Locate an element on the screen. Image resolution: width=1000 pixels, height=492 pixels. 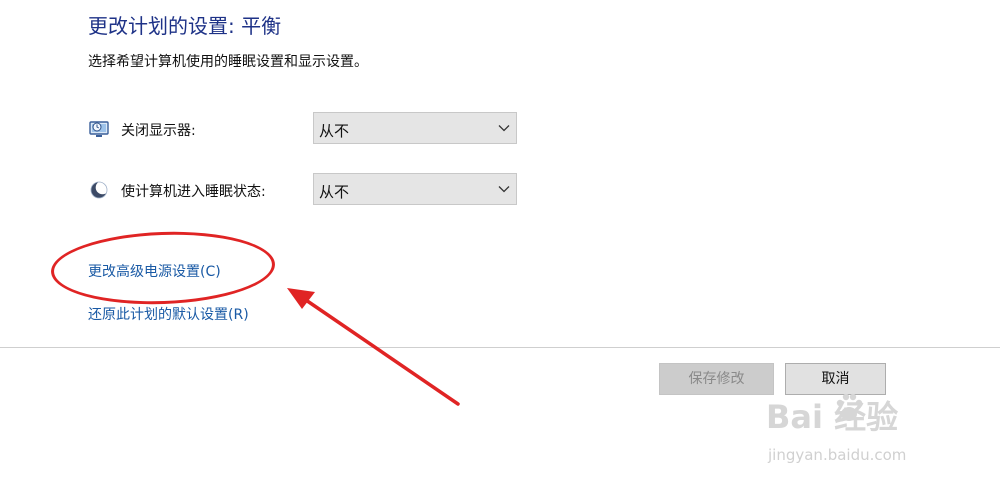
watermark-url: jingyan.baidu.com is located at coordinates (837, 455).